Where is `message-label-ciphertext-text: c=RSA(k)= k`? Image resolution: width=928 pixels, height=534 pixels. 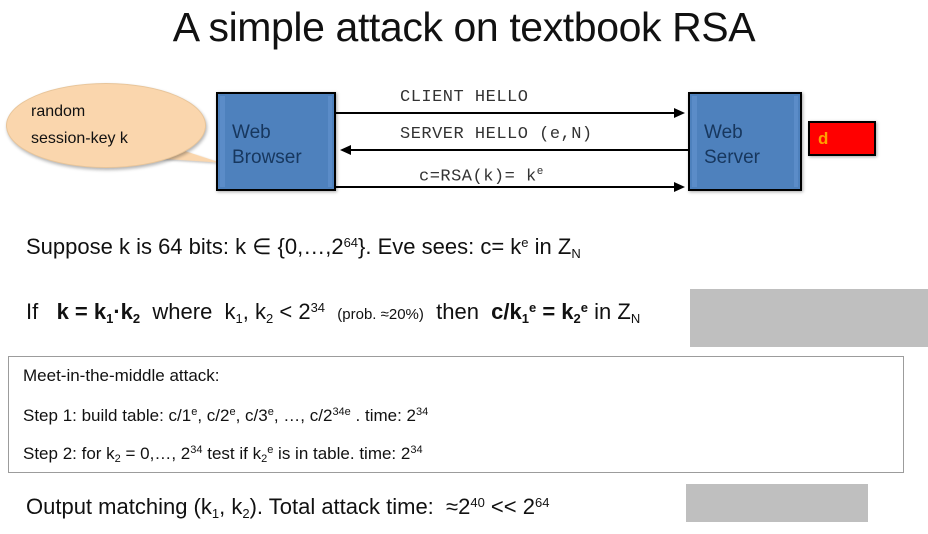
message-label-ciphertext-text: c=RSA(k)= k is located at coordinates (478, 177).